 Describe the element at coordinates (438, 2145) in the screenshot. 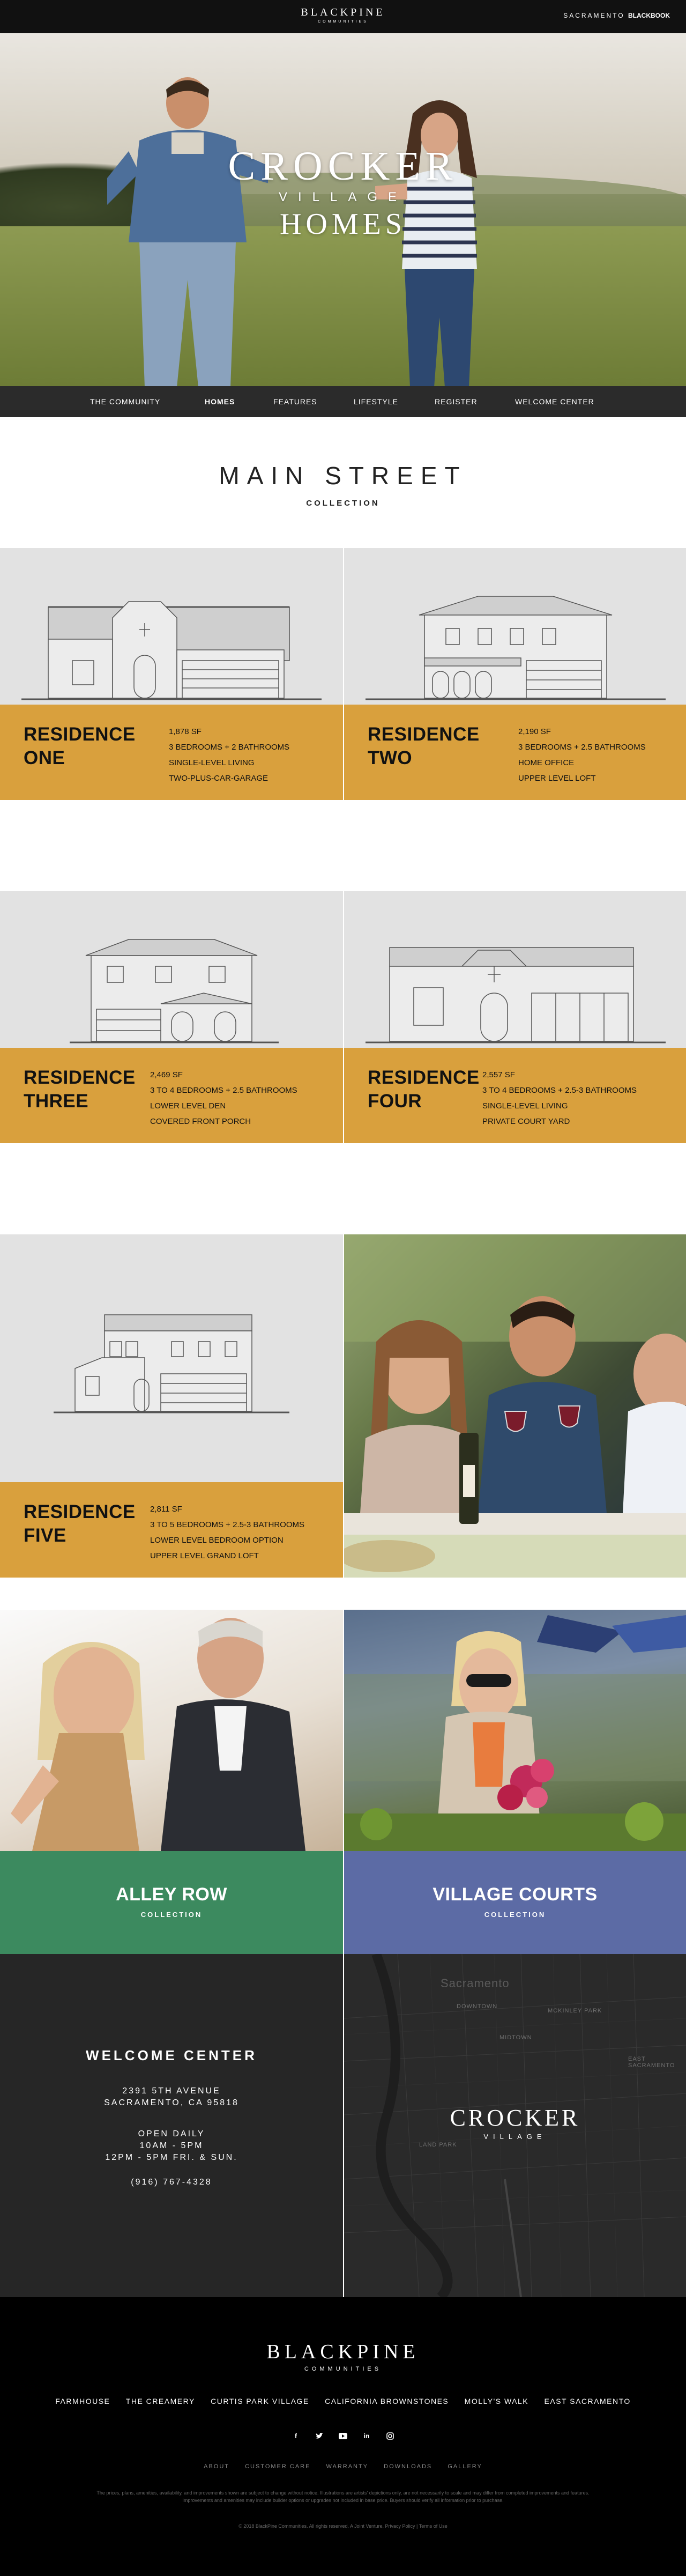

I see `map-label: LAND PARK` at that location.